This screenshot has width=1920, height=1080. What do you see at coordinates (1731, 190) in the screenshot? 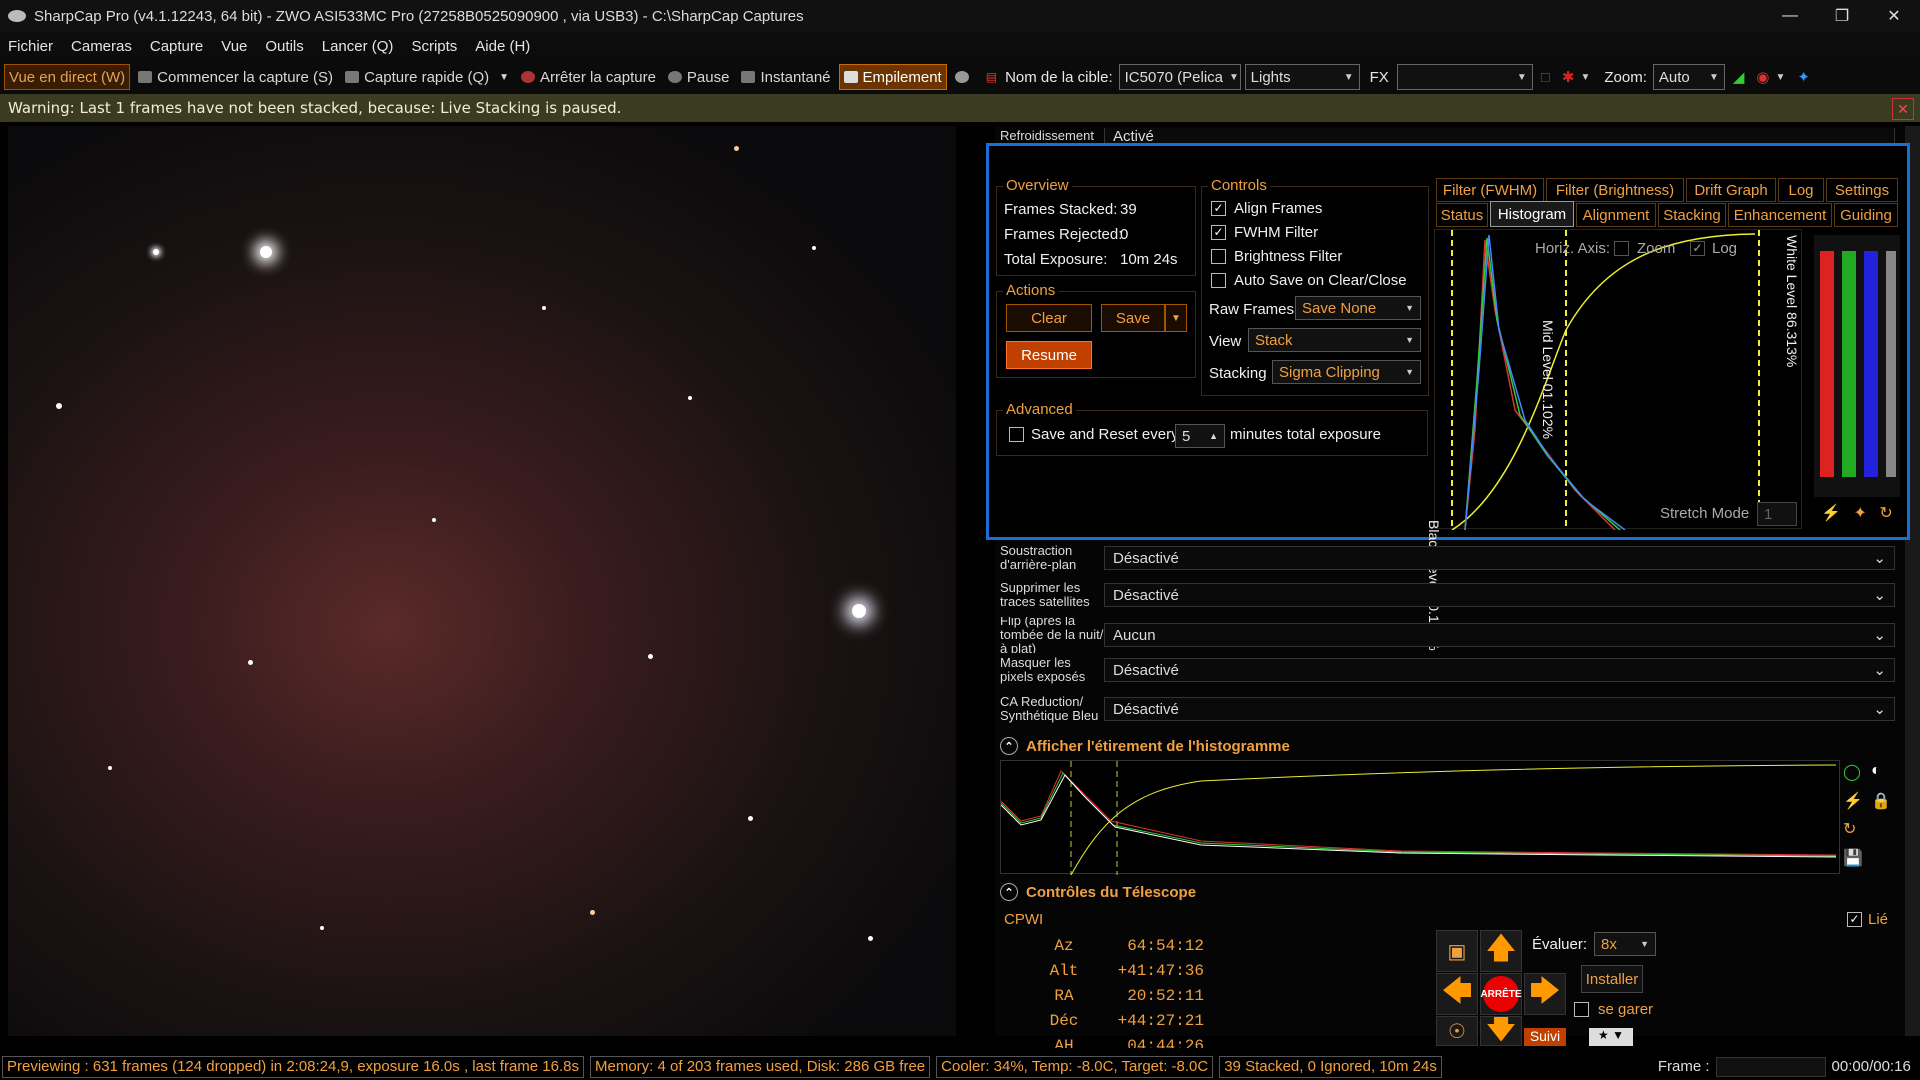
I see `tab-drift-graph: Drift Graph` at bounding box center [1731, 190].